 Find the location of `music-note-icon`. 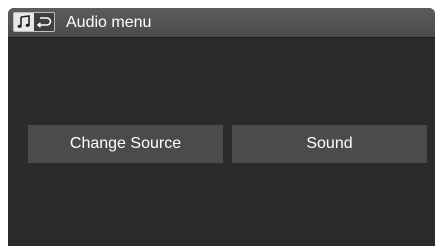

music-note-icon is located at coordinates (24, 22).